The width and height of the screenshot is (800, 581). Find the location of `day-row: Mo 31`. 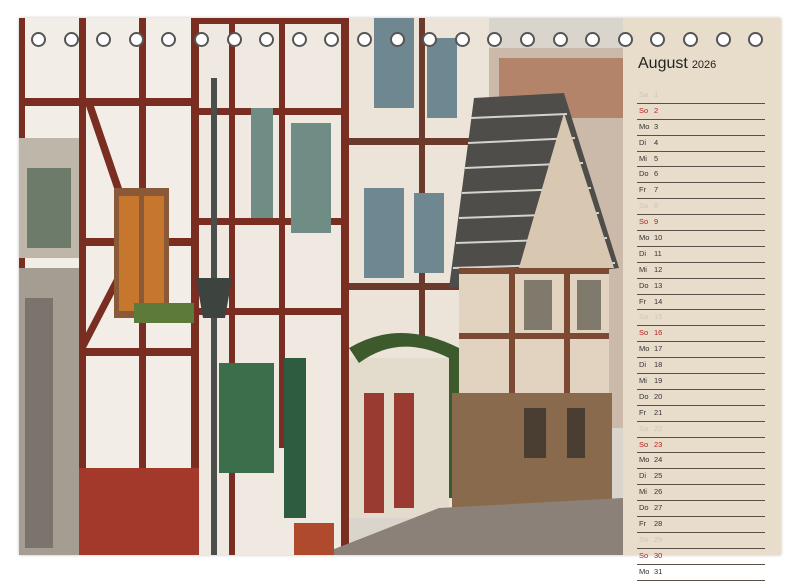

day-row: Mo 31 is located at coordinates (701, 573).